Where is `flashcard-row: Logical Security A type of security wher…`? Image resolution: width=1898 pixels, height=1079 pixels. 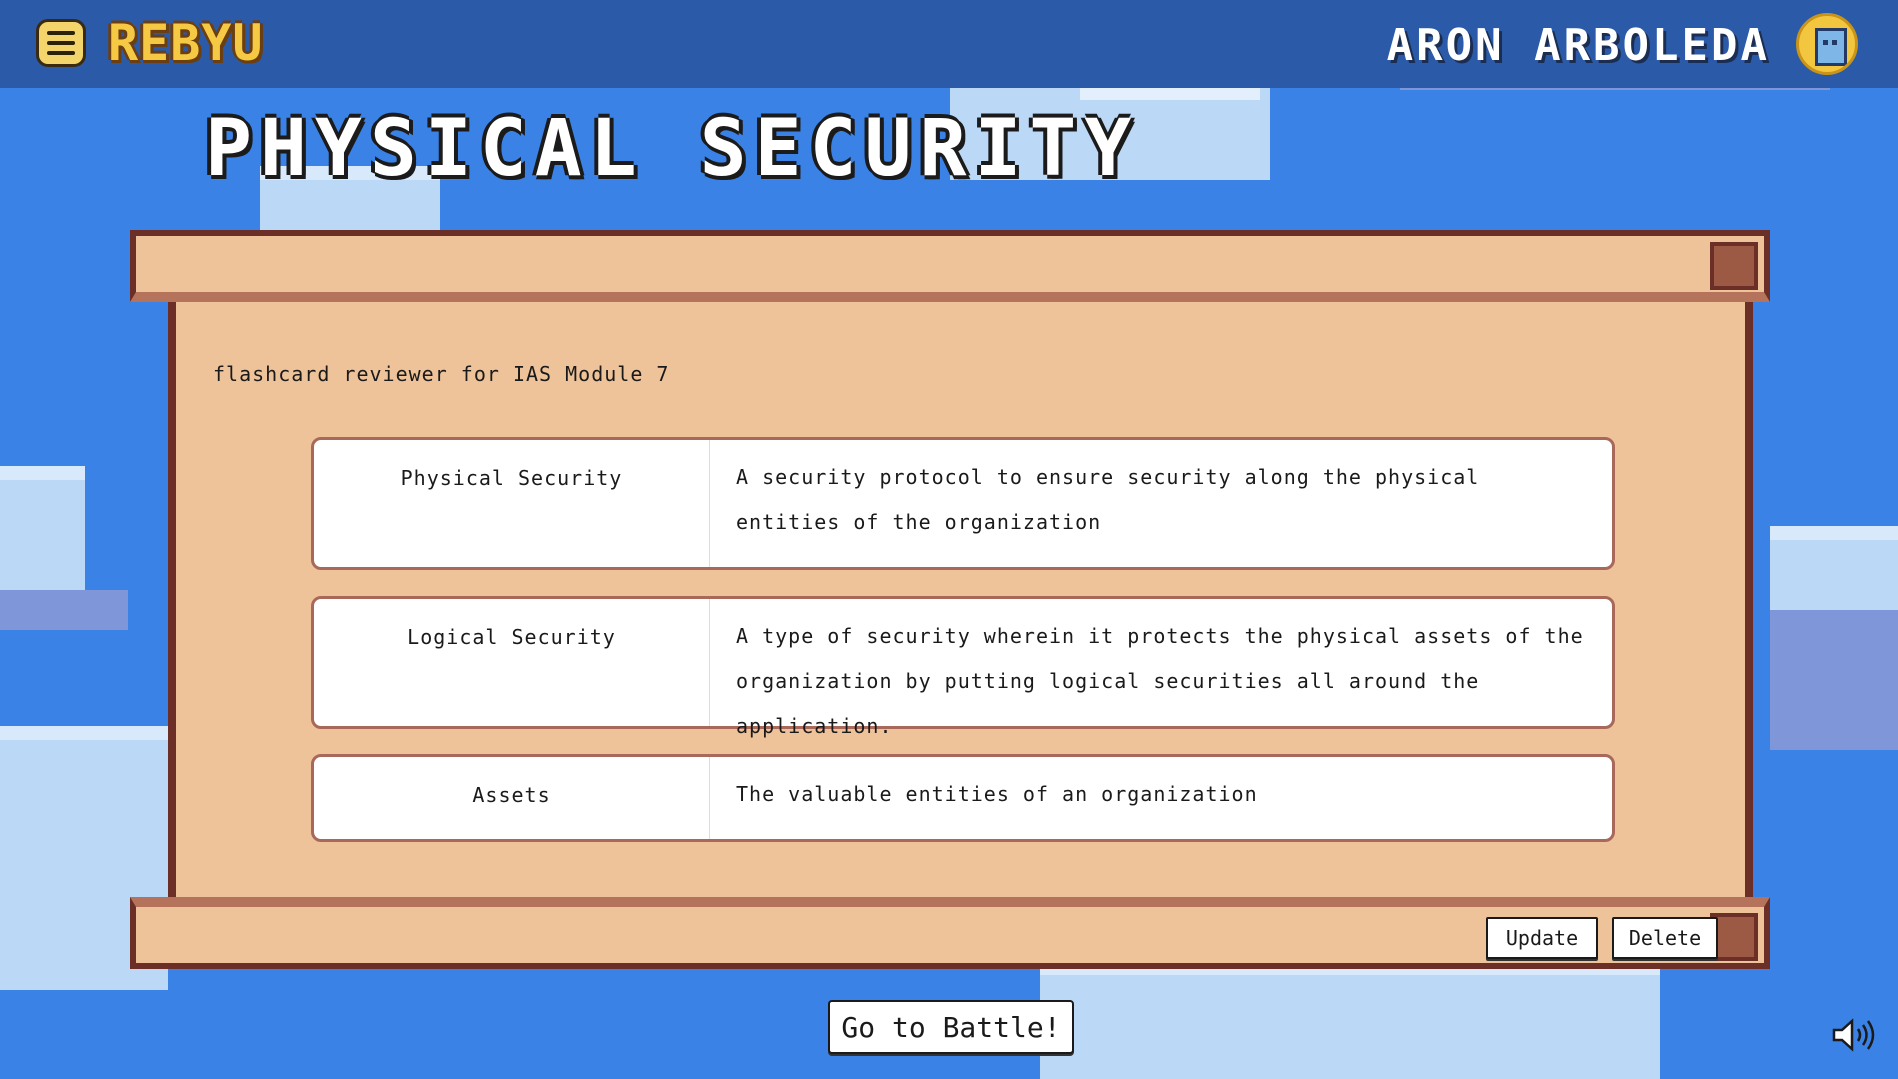
flashcard-row: Logical Security A type of security wher… is located at coordinates (963, 667).